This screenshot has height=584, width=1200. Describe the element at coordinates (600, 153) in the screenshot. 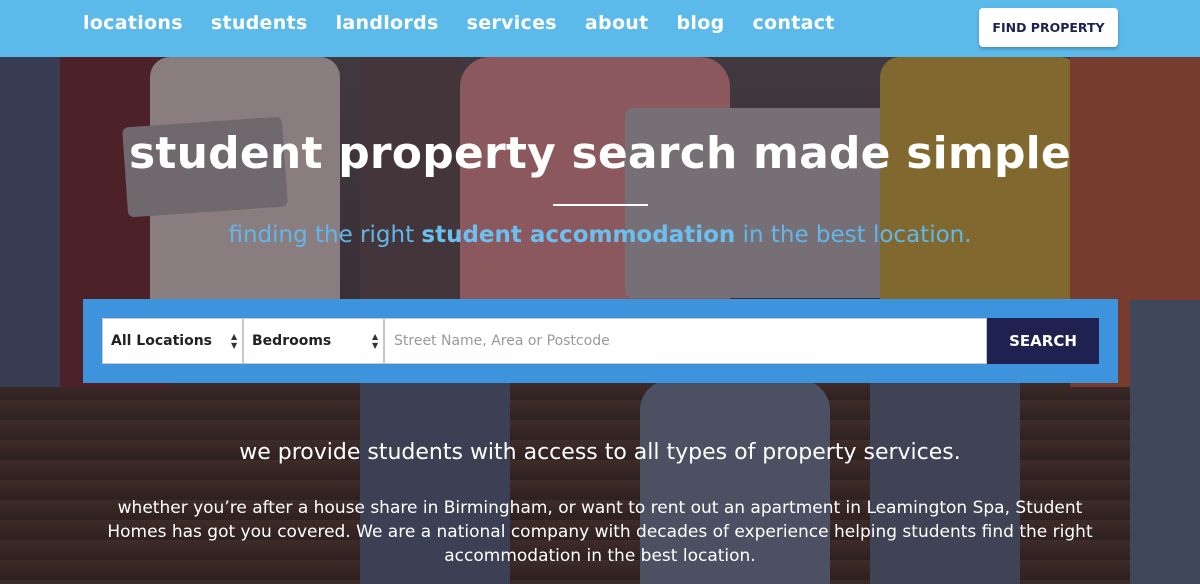

I see `hero-title: student property search made simple` at that location.